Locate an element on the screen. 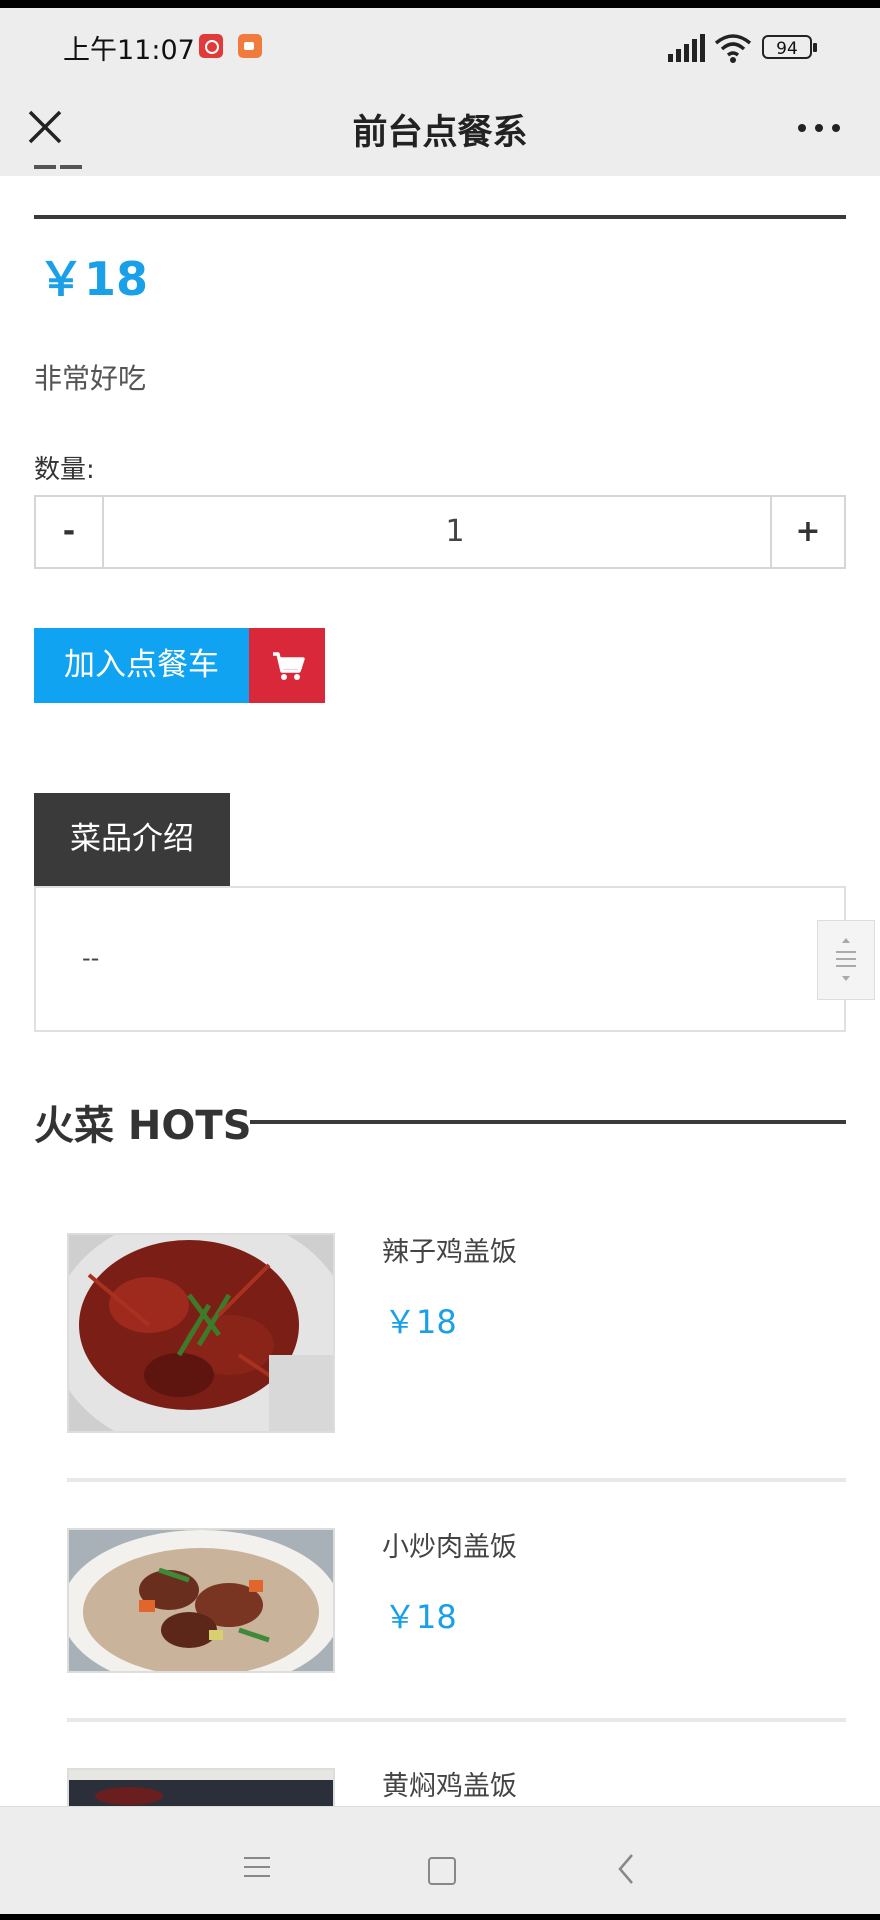 This screenshot has width=880, height=1920. add-to-cart-button: 加入点餐车 is located at coordinates (141, 665).